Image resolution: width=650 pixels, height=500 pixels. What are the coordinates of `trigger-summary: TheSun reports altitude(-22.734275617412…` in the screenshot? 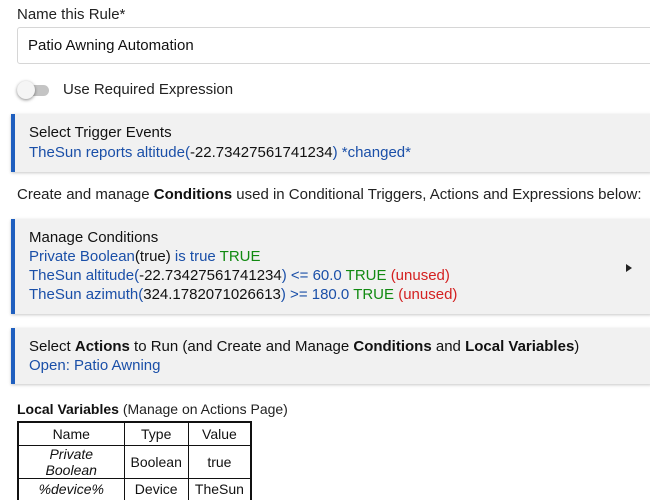 It's located at (220, 152).